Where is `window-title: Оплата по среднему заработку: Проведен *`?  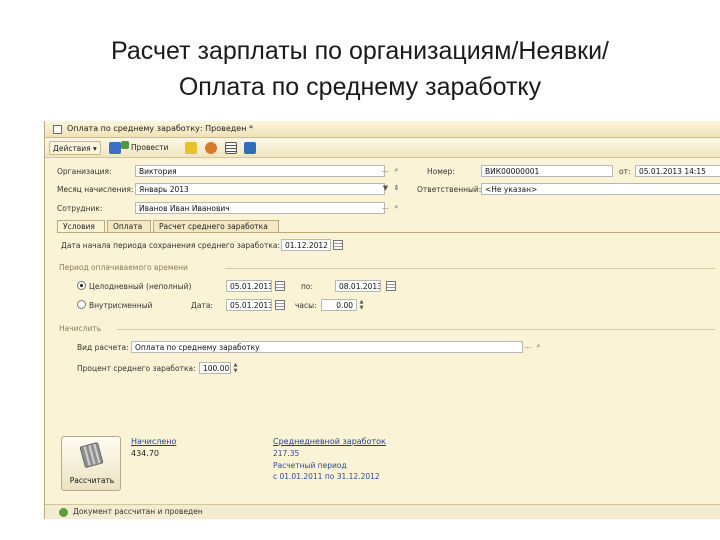 window-title: Оплата по среднему заработку: Проведен * is located at coordinates (160, 128).